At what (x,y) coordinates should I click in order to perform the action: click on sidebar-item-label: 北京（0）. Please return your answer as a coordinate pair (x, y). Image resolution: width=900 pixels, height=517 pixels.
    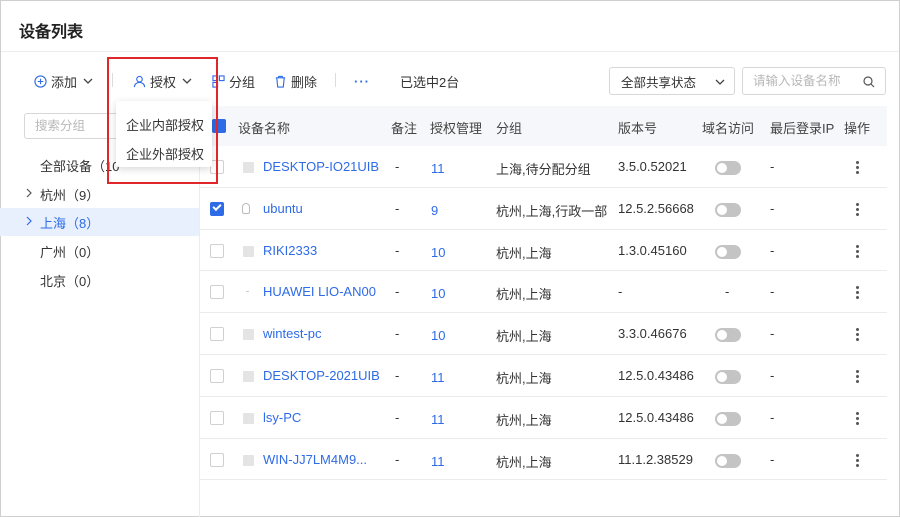
    Looking at the image, I should click on (70, 281).